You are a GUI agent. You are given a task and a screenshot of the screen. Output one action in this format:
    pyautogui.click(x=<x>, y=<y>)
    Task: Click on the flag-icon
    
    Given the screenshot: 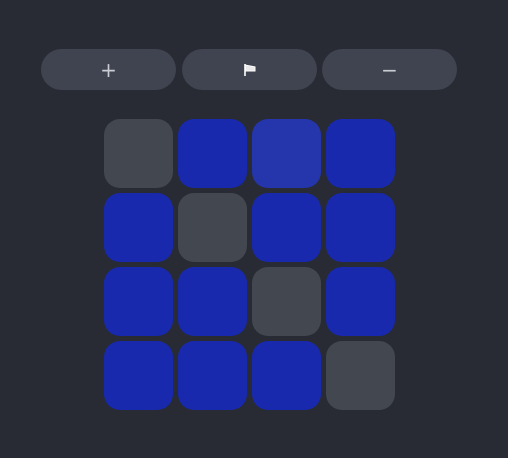 What is the action you would take?
    pyautogui.click(x=249, y=69)
    